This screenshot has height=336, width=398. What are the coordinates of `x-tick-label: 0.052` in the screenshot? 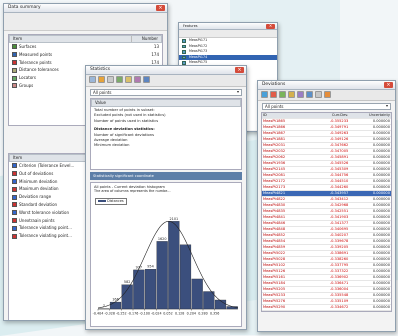 It's located at (167, 314).